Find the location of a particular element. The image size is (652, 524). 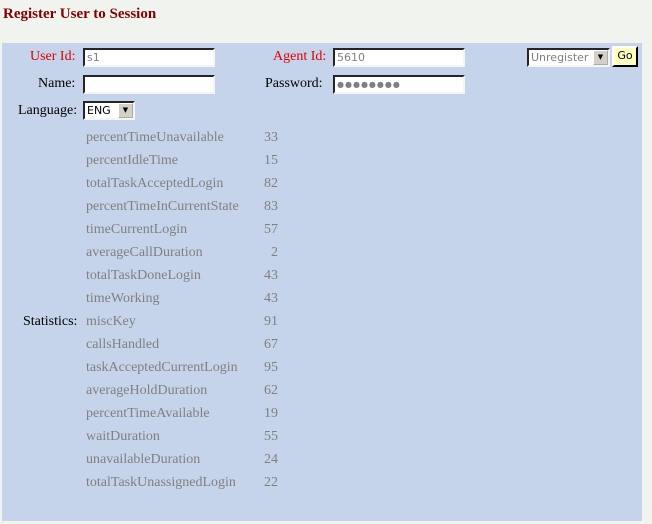

stat-value: 15 is located at coordinates (271, 160).